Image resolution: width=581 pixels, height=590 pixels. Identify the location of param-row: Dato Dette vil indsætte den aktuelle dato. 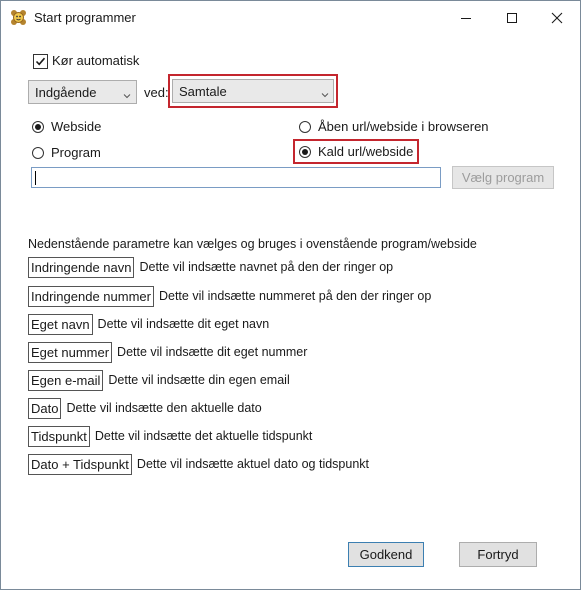
(145, 409).